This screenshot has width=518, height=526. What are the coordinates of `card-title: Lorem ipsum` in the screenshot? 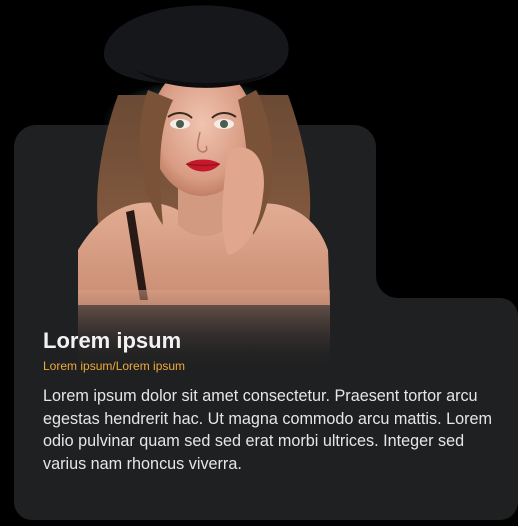 It's located at (112, 340).